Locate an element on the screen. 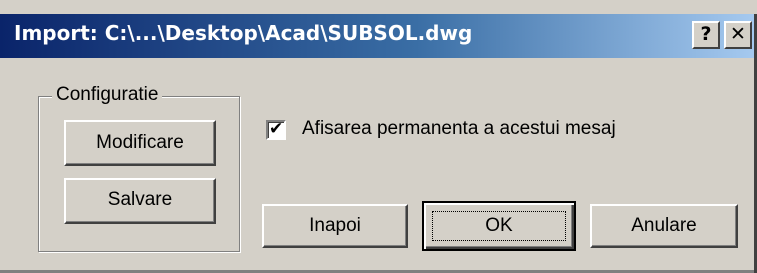  always-show-label: Afisarea permanenta a acestui mesaj is located at coordinates (459, 129).